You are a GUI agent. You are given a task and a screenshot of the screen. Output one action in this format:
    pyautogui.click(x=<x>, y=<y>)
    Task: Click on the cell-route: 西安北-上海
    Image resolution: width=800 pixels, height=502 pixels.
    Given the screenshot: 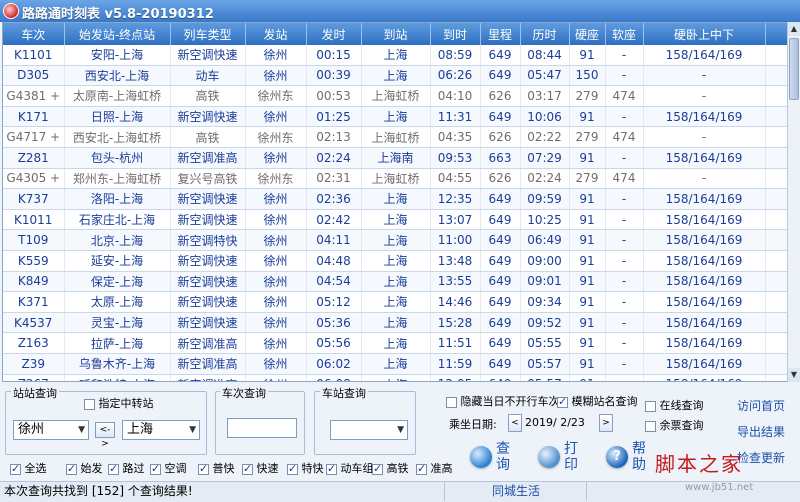 What is the action you would take?
    pyautogui.click(x=117, y=76)
    